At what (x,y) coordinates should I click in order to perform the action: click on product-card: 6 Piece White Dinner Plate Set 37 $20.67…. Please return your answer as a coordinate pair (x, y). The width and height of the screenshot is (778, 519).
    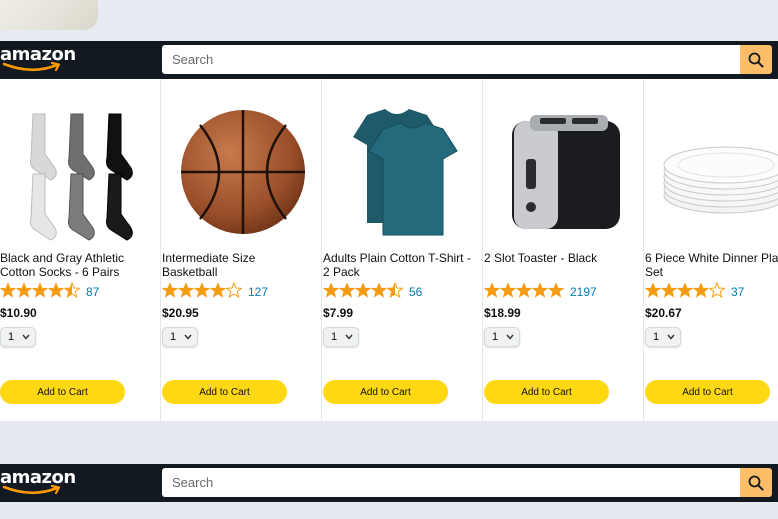
    Looking at the image, I should click on (711, 250).